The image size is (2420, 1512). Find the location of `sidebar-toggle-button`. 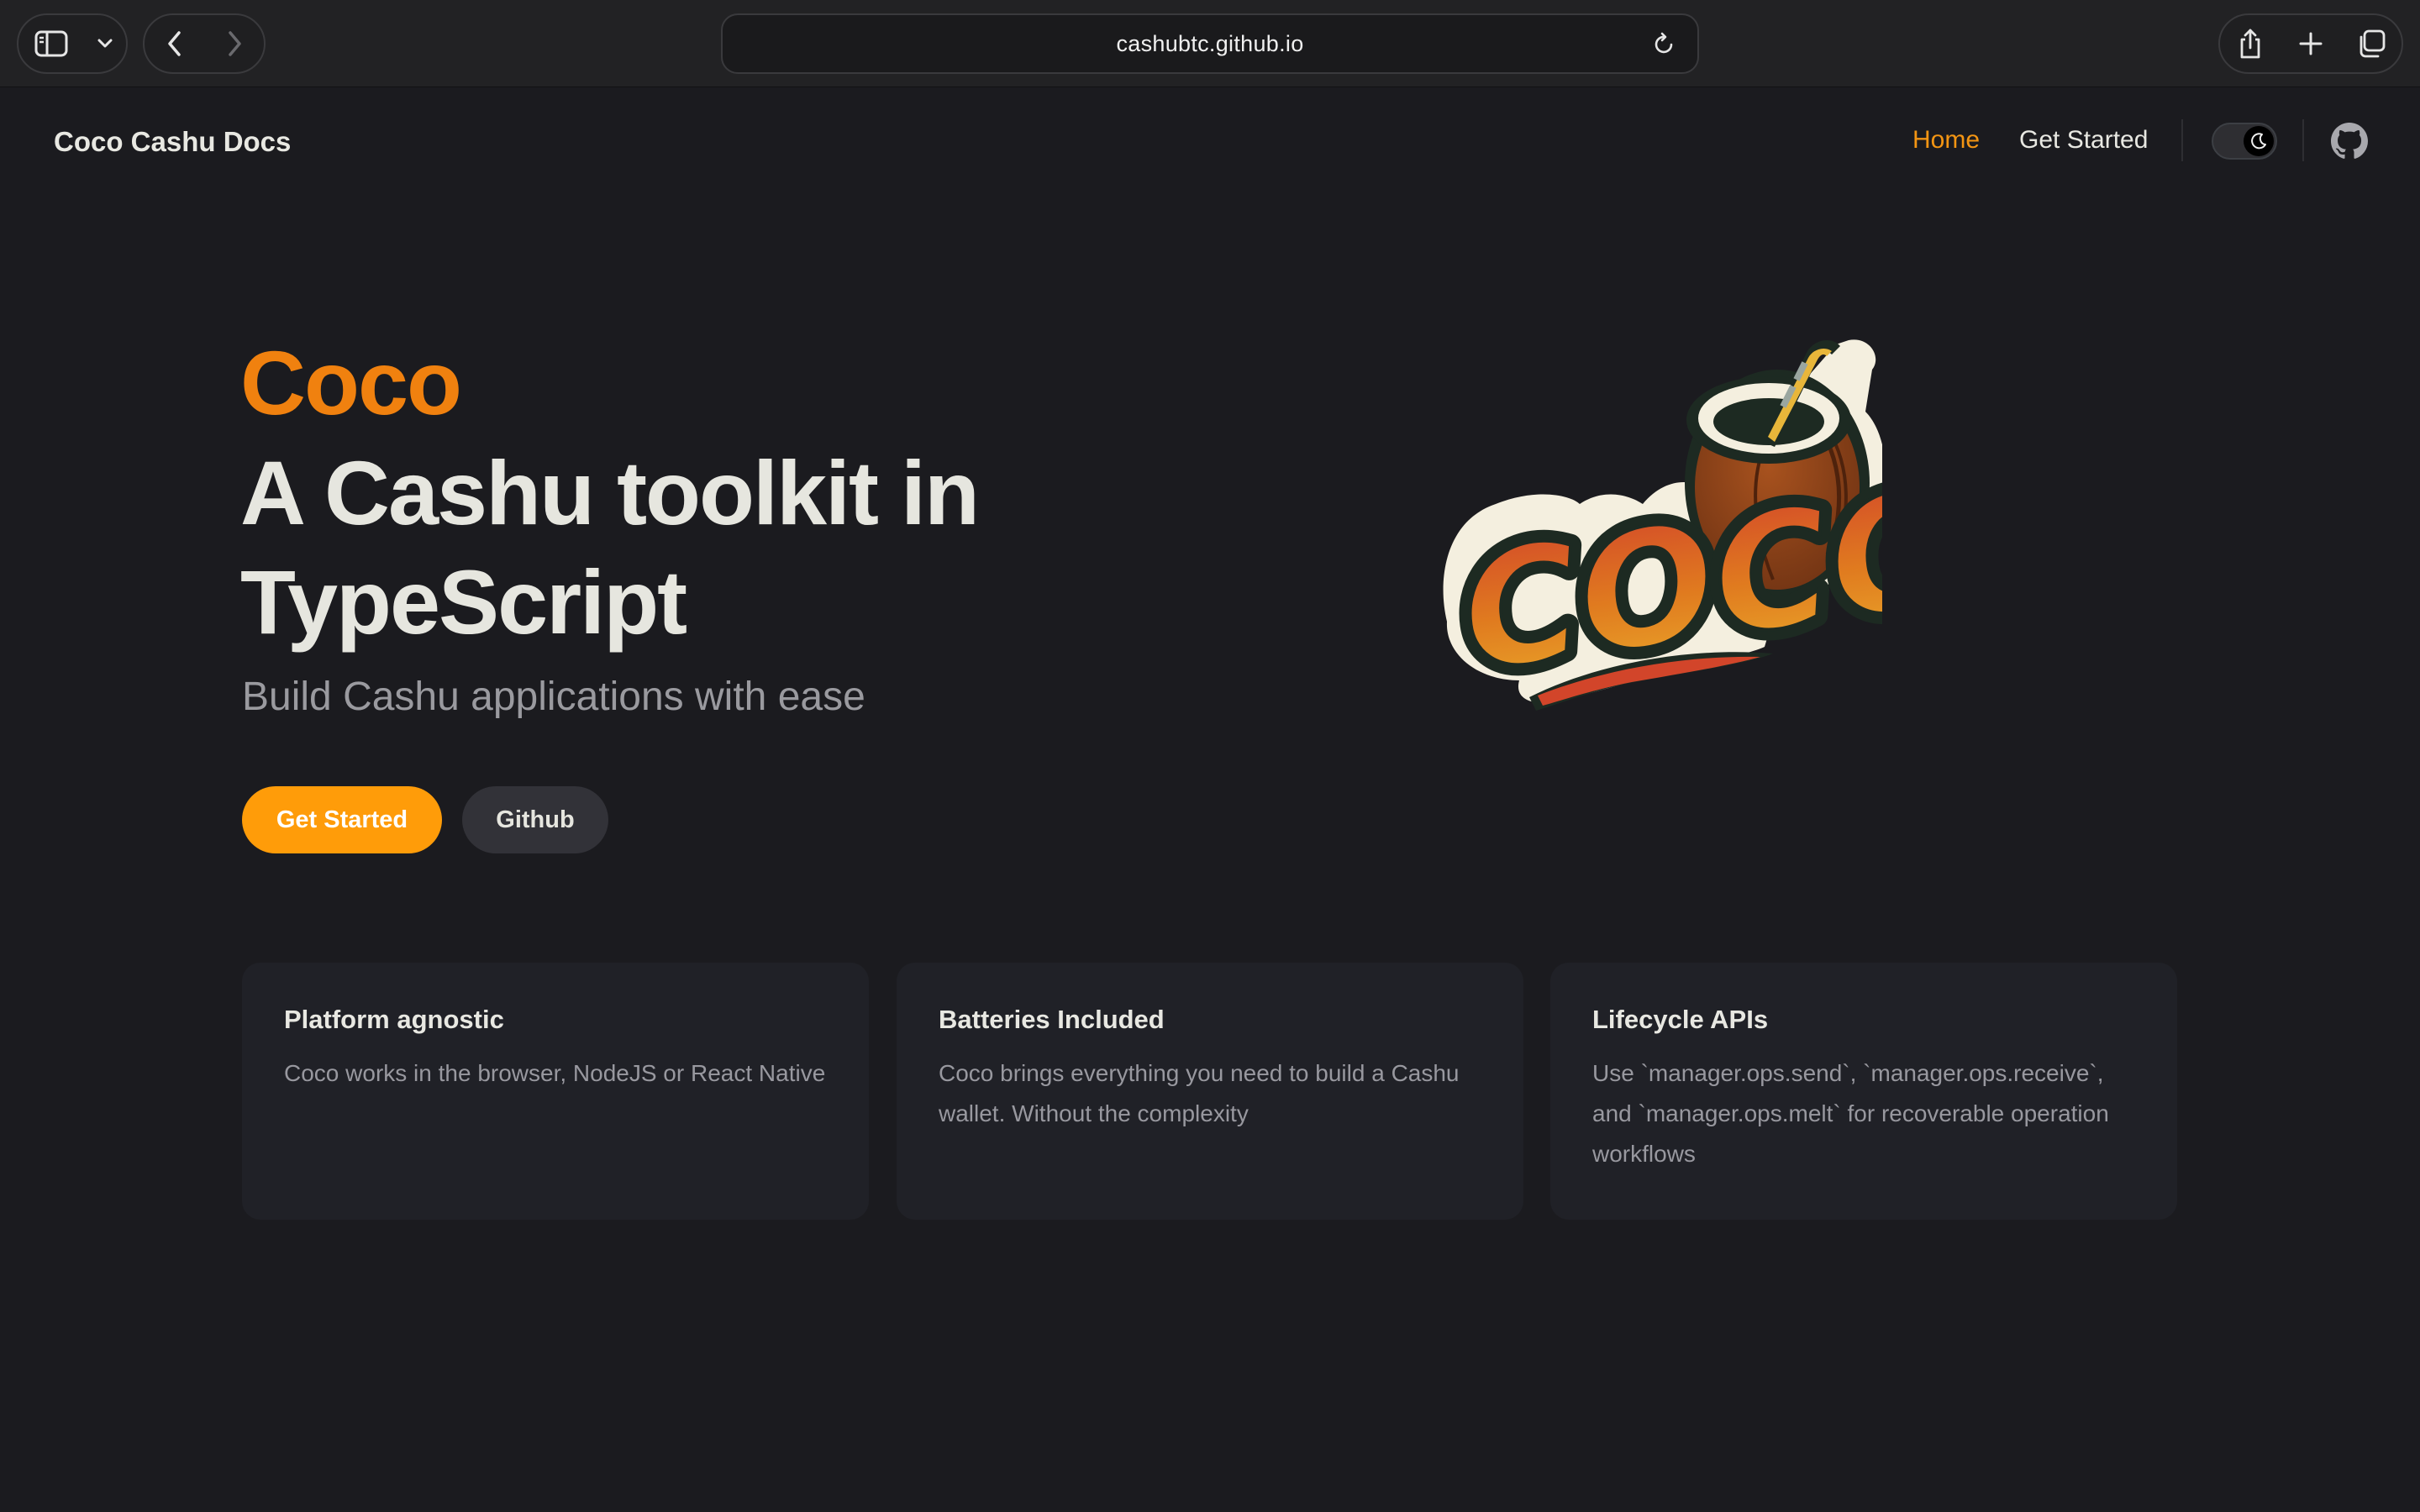

sidebar-toggle-button is located at coordinates (51, 43).